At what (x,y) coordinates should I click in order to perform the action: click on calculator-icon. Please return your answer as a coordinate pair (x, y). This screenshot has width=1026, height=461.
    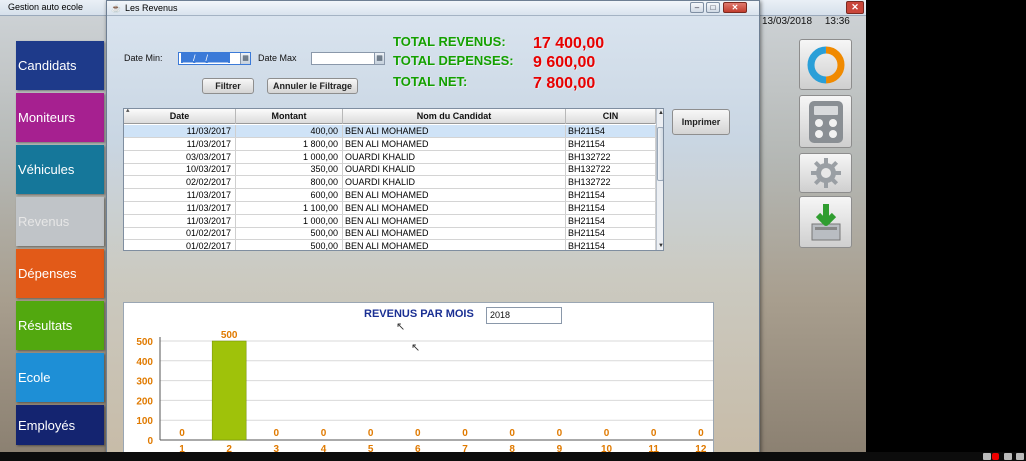
    Looking at the image, I should click on (825, 121).